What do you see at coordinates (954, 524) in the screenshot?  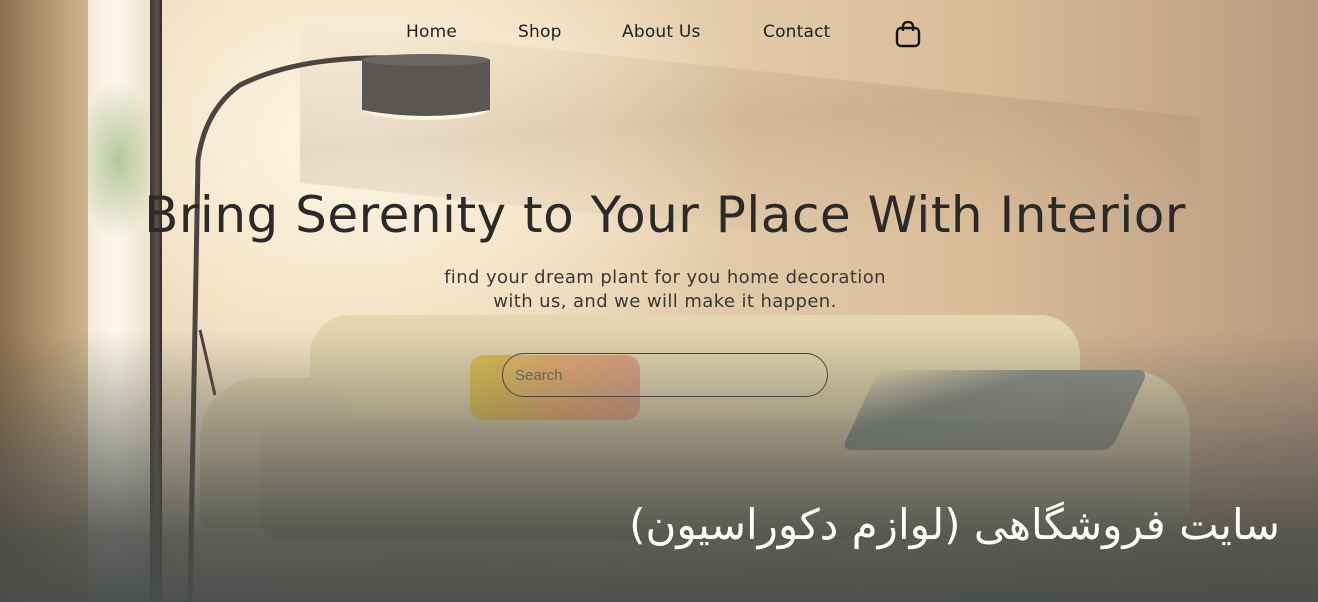 I see `persian-caption: سایت فروشگاهی (لوازم دکوراسیون)` at bounding box center [954, 524].